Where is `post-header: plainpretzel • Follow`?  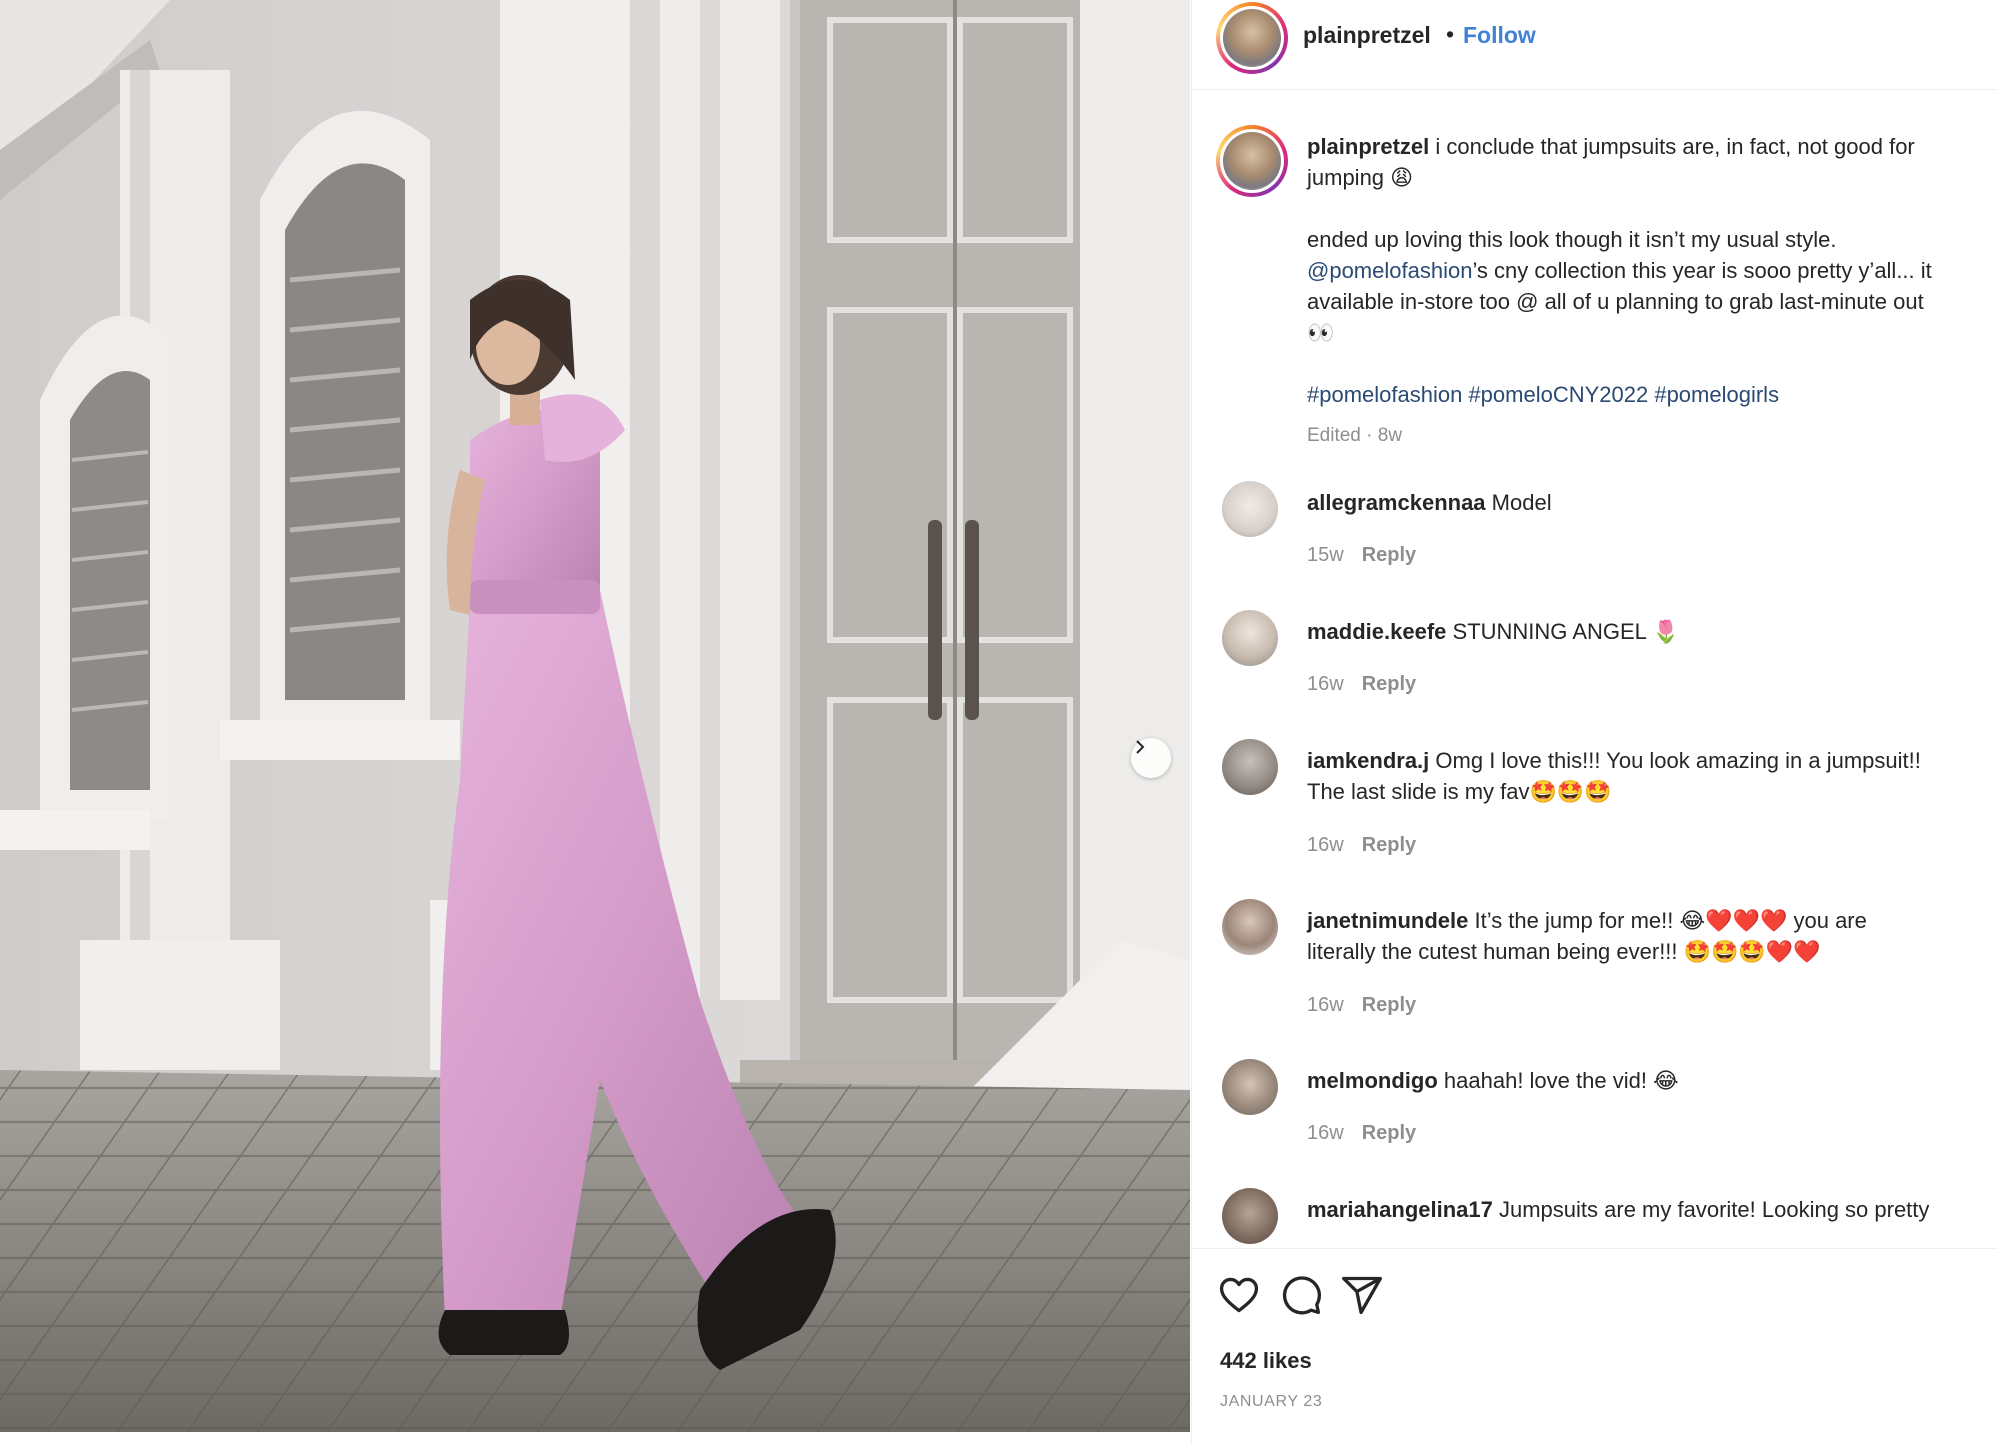
post-header: plainpretzel • Follow is located at coordinates (1594, 45).